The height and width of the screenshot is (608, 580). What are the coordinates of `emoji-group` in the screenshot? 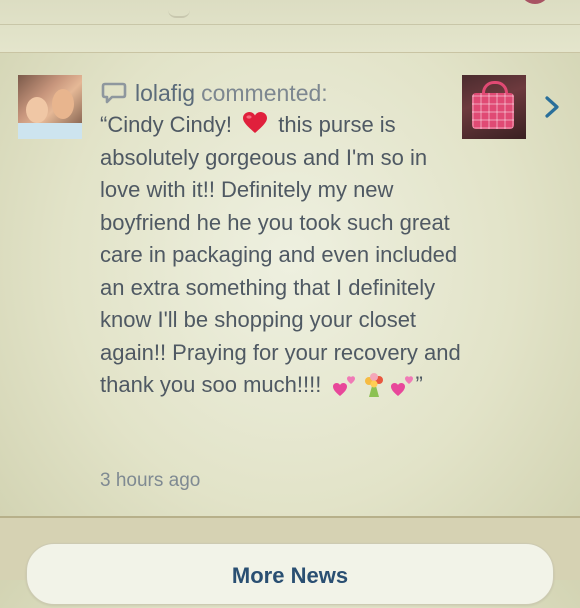 It's located at (374, 385).